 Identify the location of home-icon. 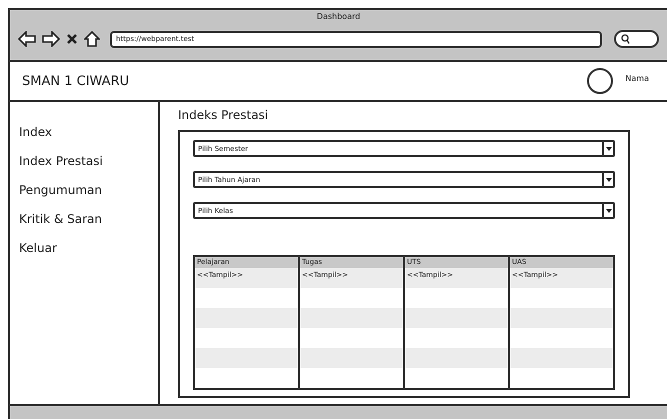
(92, 39).